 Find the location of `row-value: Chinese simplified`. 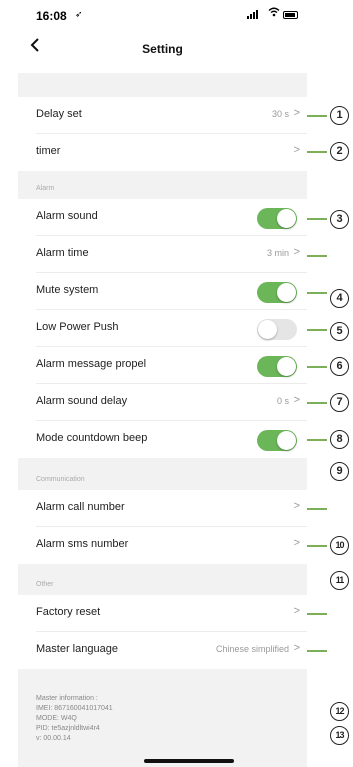

row-value: Chinese simplified is located at coordinates (252, 649).